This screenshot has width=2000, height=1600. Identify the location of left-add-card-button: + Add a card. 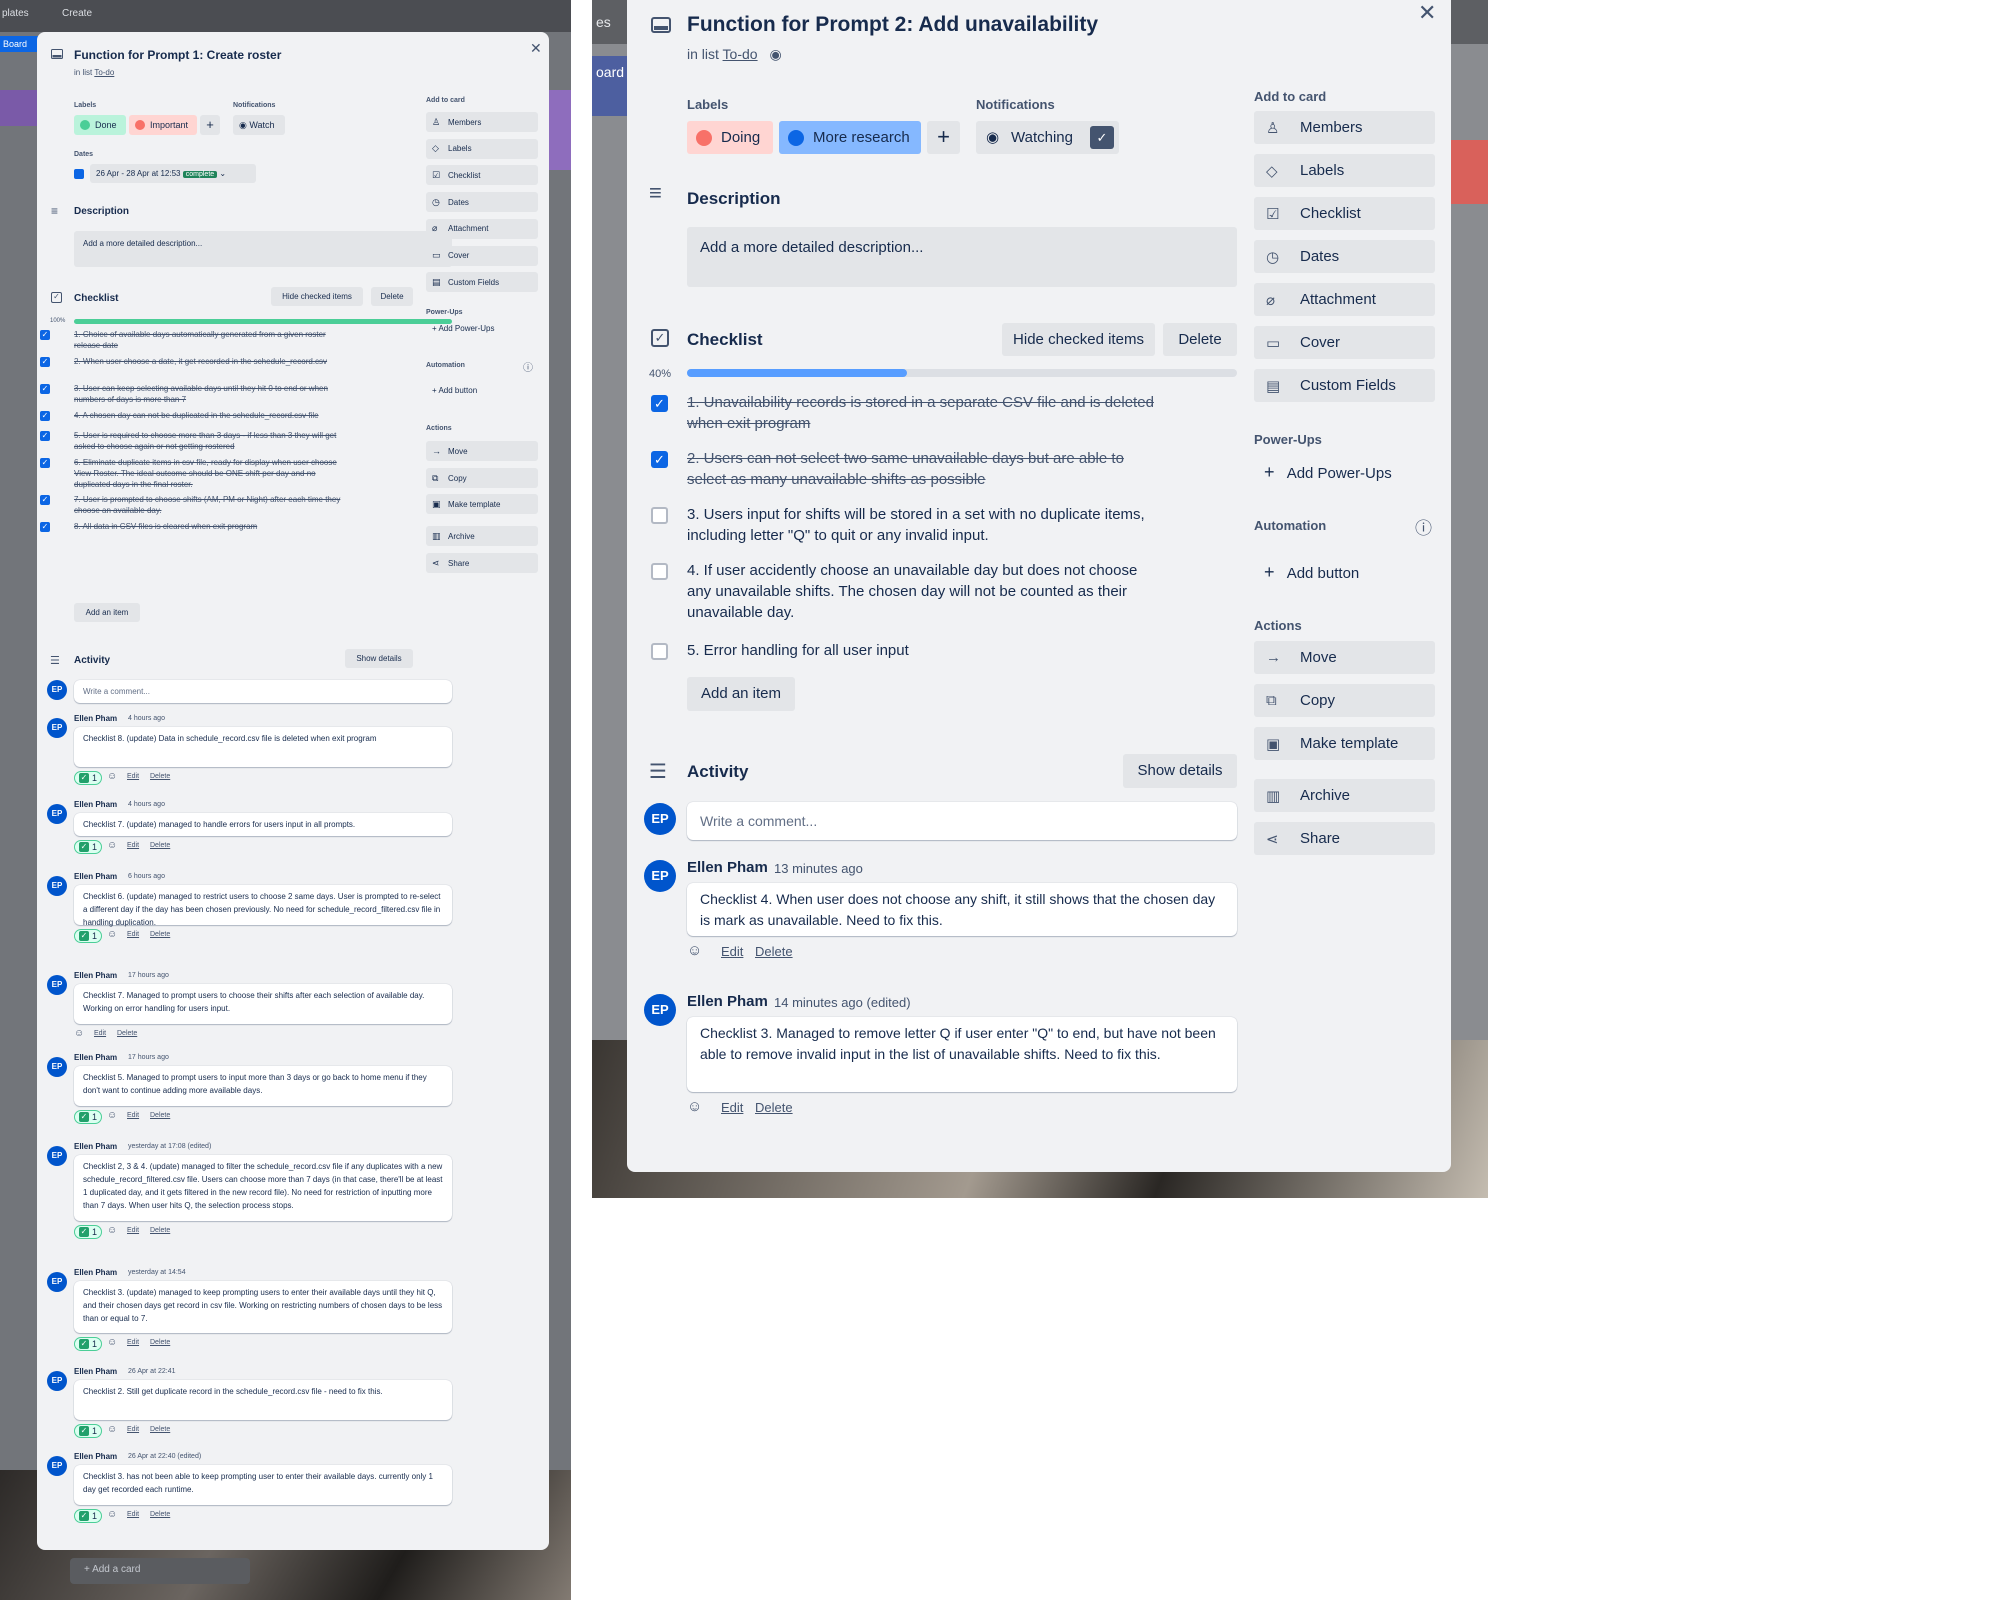
(160, 1571).